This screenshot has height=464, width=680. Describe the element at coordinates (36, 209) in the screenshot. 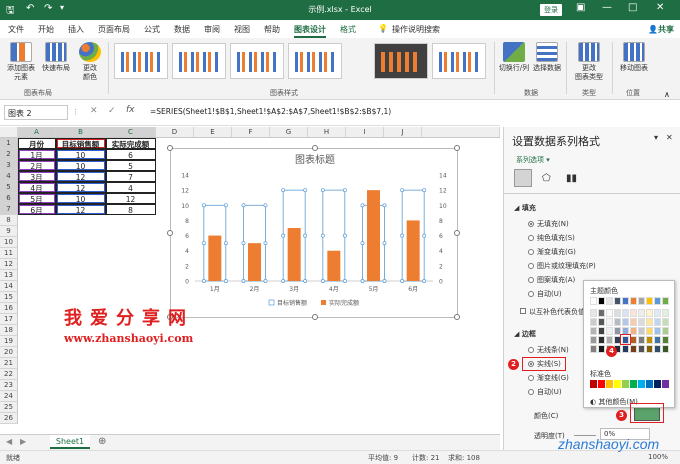

I see `cell-A7: 6月` at that location.